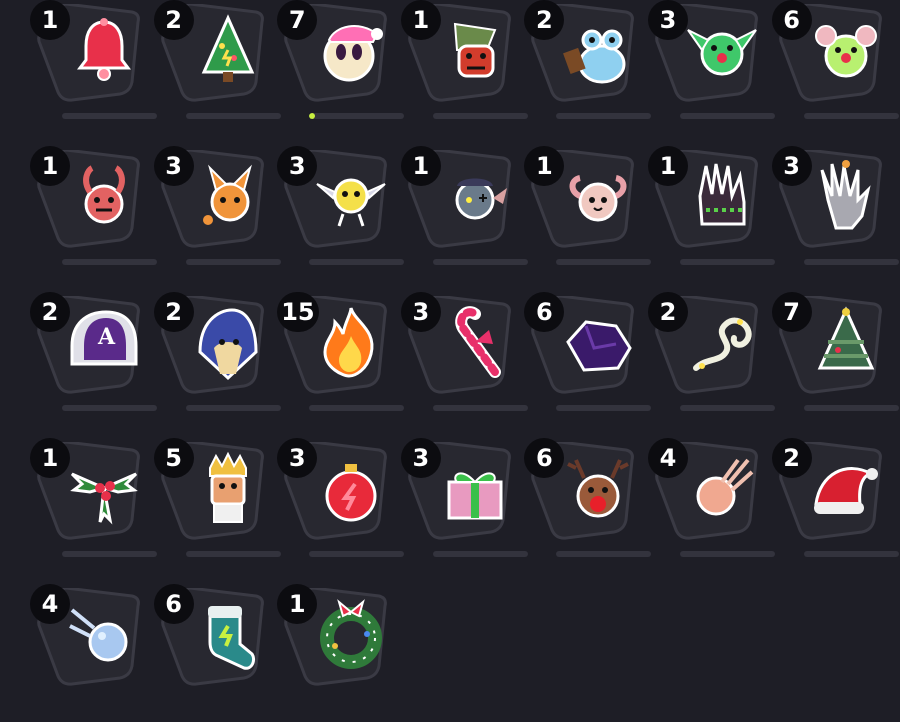 The width and height of the screenshot is (900, 722). I want to click on red-ornament-icon, so click(351, 493).